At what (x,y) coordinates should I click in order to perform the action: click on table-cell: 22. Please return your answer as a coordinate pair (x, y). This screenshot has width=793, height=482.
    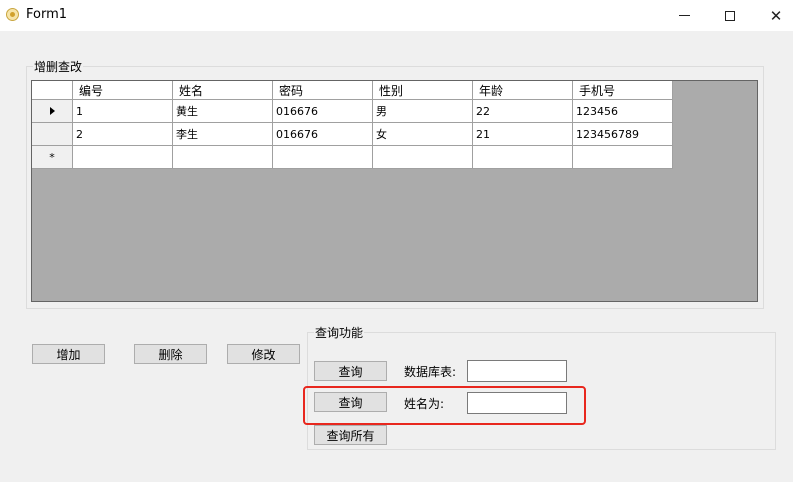
    Looking at the image, I should click on (523, 111).